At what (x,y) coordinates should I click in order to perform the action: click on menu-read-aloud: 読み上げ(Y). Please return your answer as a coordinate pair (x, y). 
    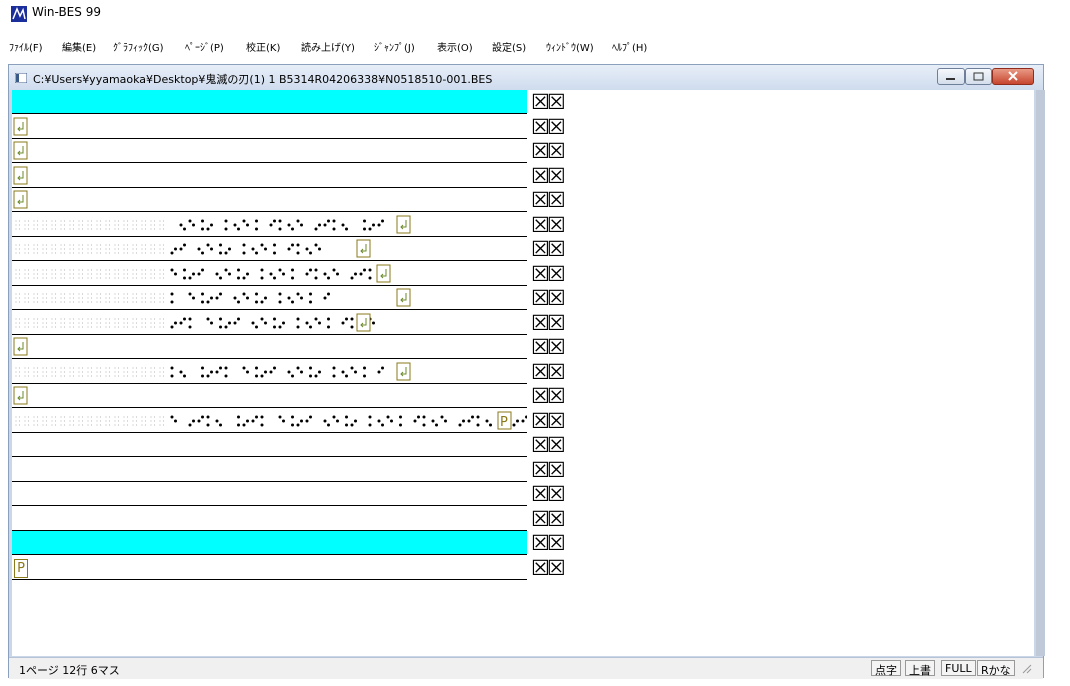
    Looking at the image, I should click on (328, 46).